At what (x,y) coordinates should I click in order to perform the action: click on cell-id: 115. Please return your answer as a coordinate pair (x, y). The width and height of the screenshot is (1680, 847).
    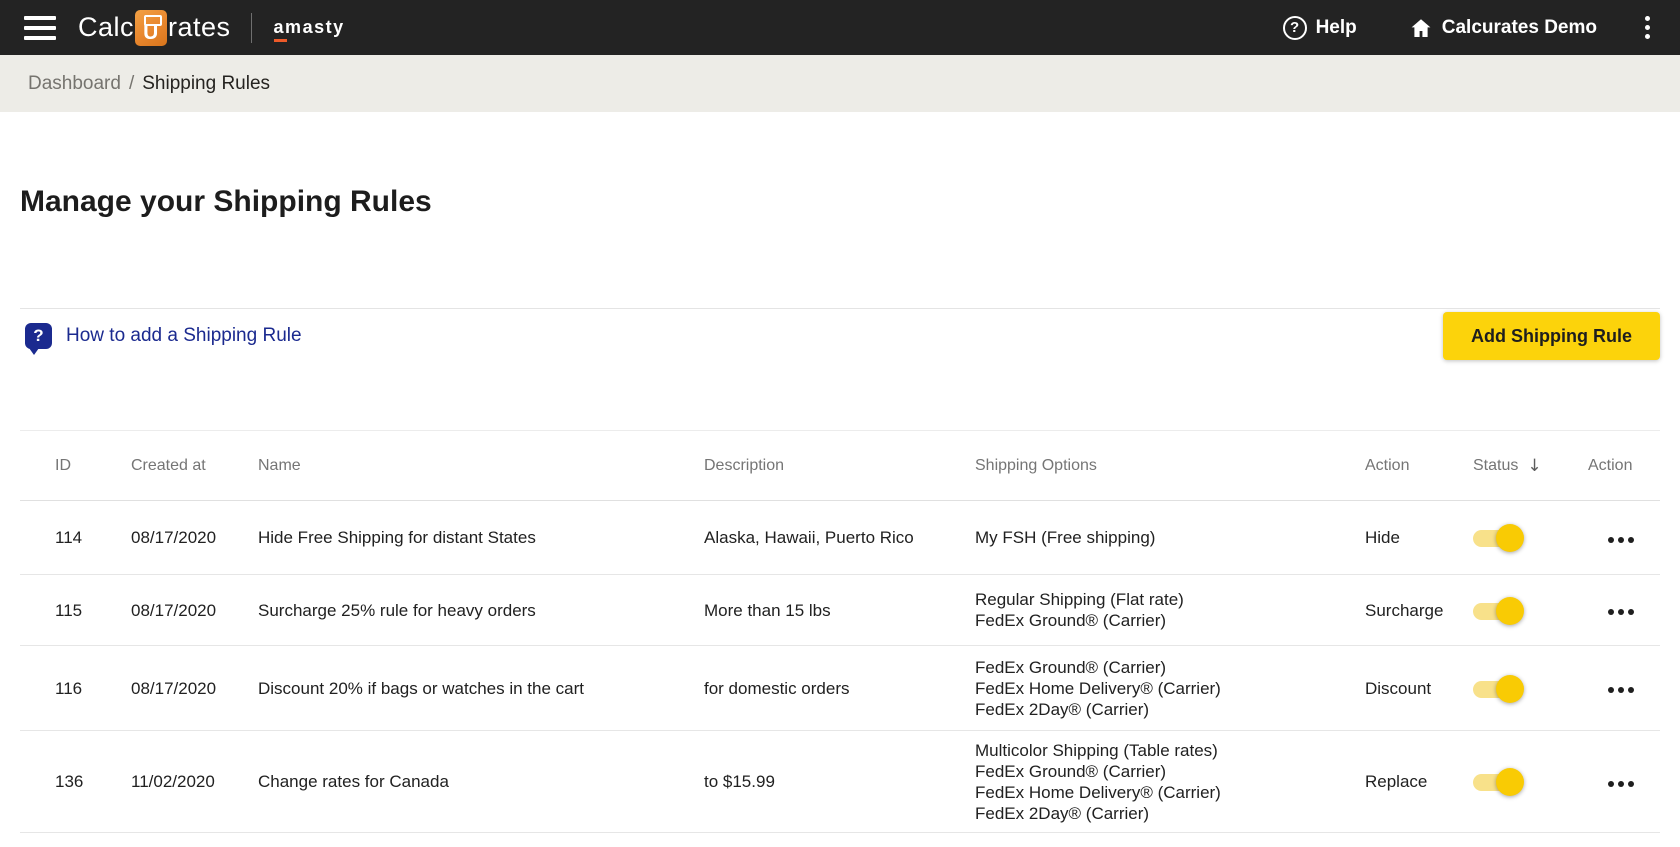
    Looking at the image, I should click on (75, 610).